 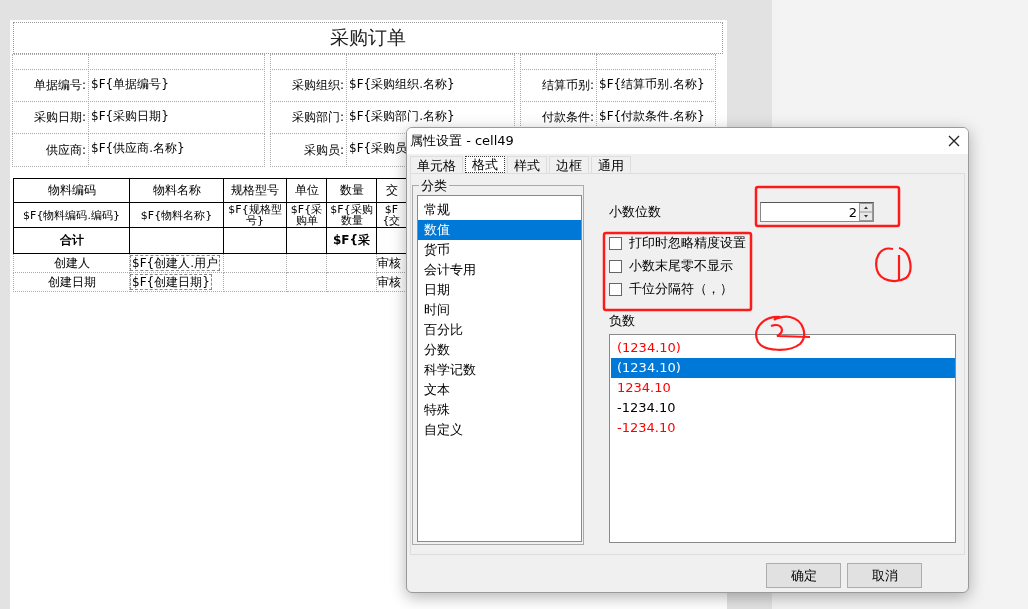 I want to click on field-label: 供应商:, so click(x=50, y=150).